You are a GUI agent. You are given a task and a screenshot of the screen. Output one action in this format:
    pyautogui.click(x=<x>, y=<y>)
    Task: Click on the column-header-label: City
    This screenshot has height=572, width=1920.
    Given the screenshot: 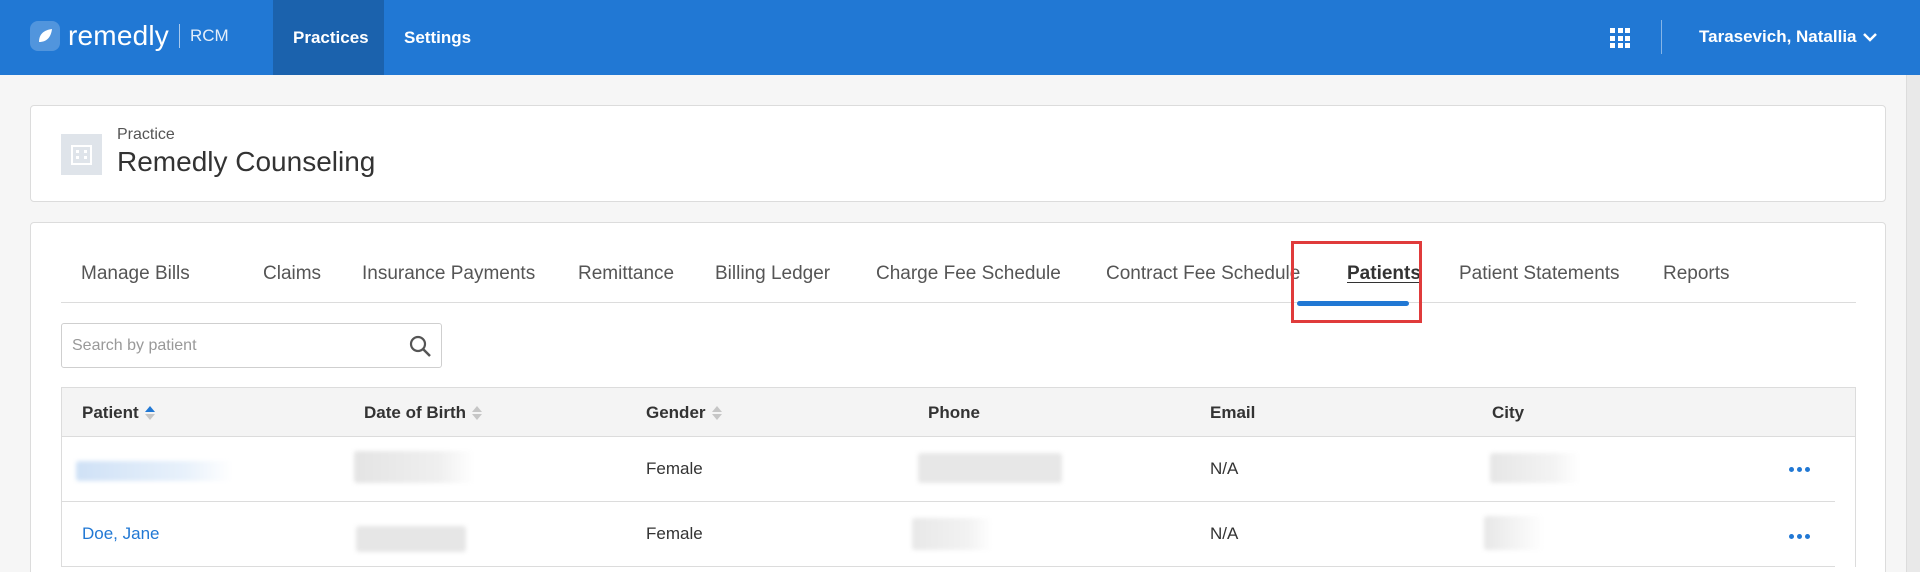 What is the action you would take?
    pyautogui.click(x=1508, y=412)
    